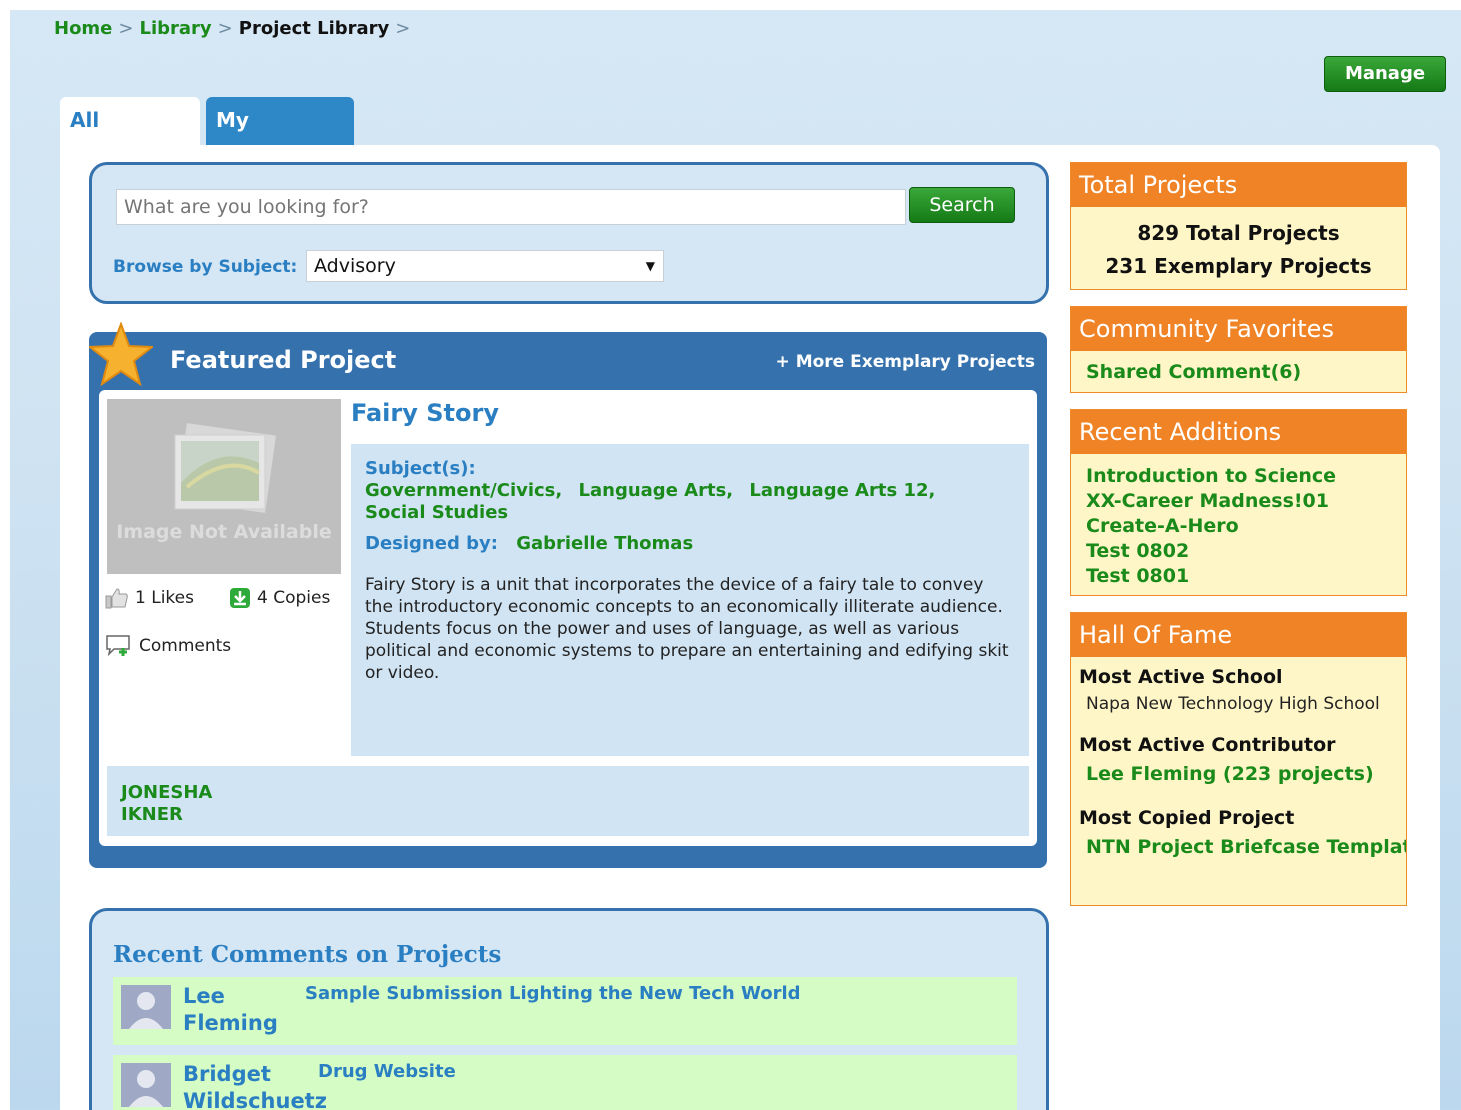 This screenshot has width=1461, height=1110. What do you see at coordinates (314, 28) in the screenshot?
I see `breadcrumb-current: Project Library` at bounding box center [314, 28].